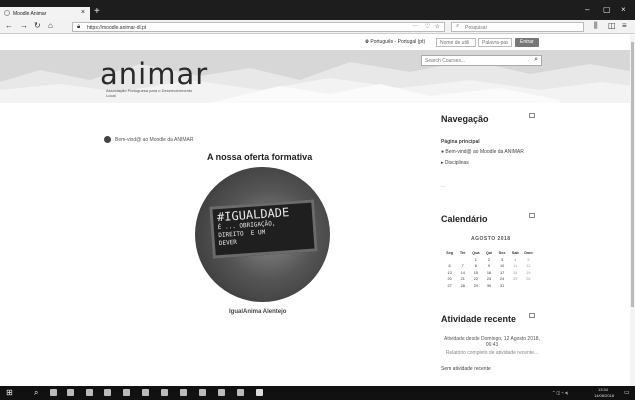 The height and width of the screenshot is (400, 635). What do you see at coordinates (258, 27) in the screenshot?
I see `address-bar: 🔒︎ https://moodle.animar-dl.pt ··· ♡ ☆` at bounding box center [258, 27].